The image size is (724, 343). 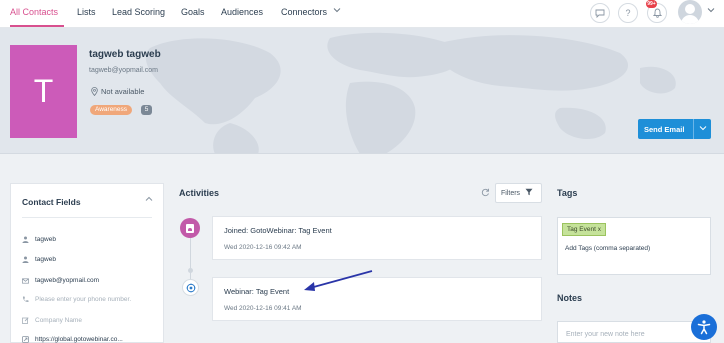 I want to click on lead-score-badge: 5, so click(x=146, y=110).